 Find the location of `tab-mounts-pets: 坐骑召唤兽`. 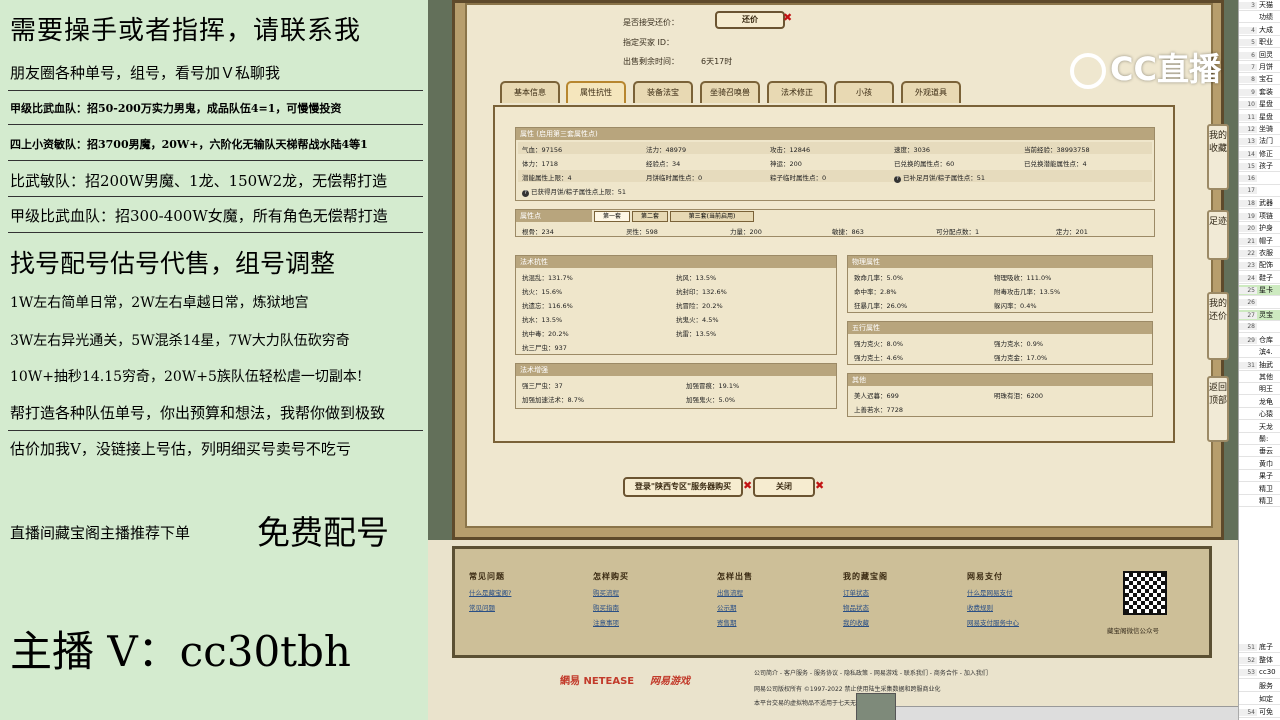

tab-mounts-pets: 坐骑召唤兽 is located at coordinates (730, 92).